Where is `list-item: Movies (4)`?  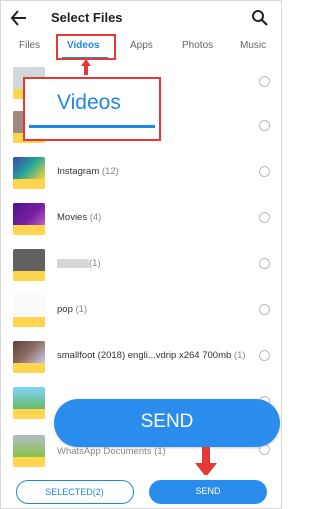
list-item: Movies (4) is located at coordinates (141, 220).